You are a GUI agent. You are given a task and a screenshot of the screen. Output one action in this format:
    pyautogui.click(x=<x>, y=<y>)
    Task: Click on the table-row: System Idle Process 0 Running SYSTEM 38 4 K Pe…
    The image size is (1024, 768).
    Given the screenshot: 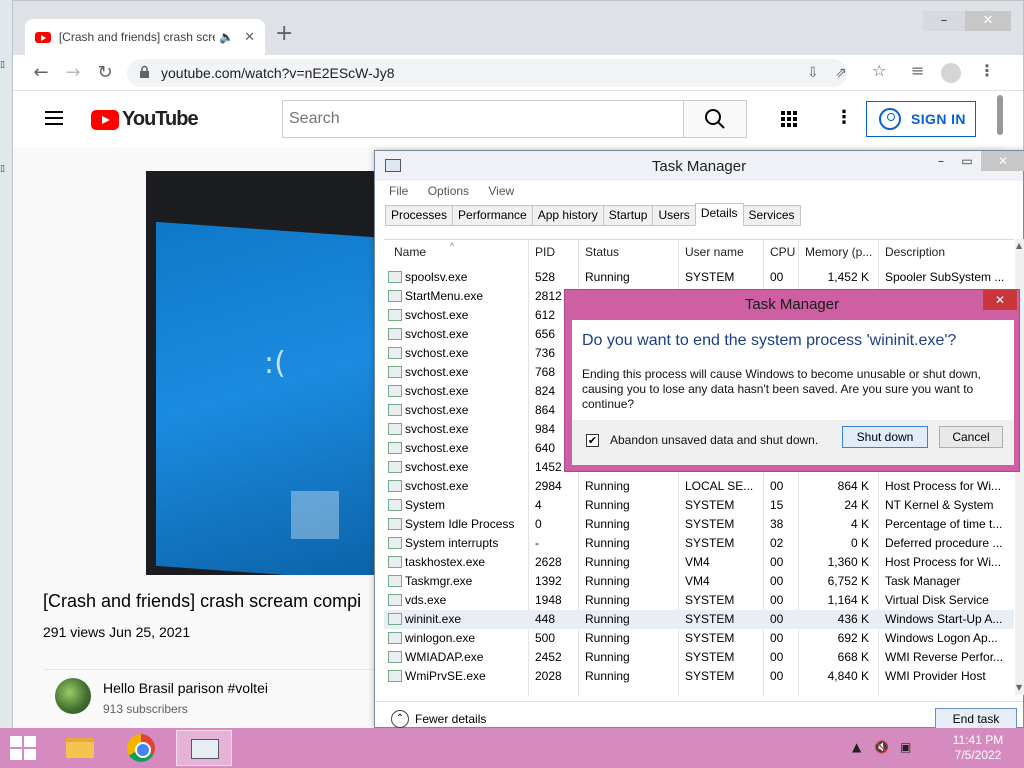 What is the action you would take?
    pyautogui.click(x=699, y=524)
    